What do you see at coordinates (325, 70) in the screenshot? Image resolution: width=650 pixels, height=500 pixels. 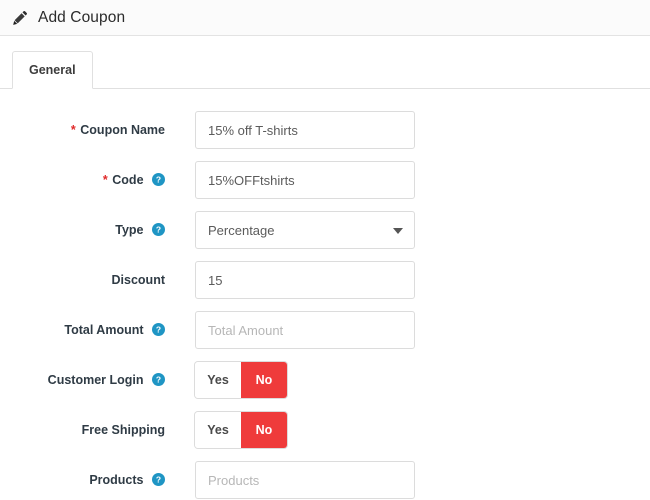 I see `tab-strip: General` at bounding box center [325, 70].